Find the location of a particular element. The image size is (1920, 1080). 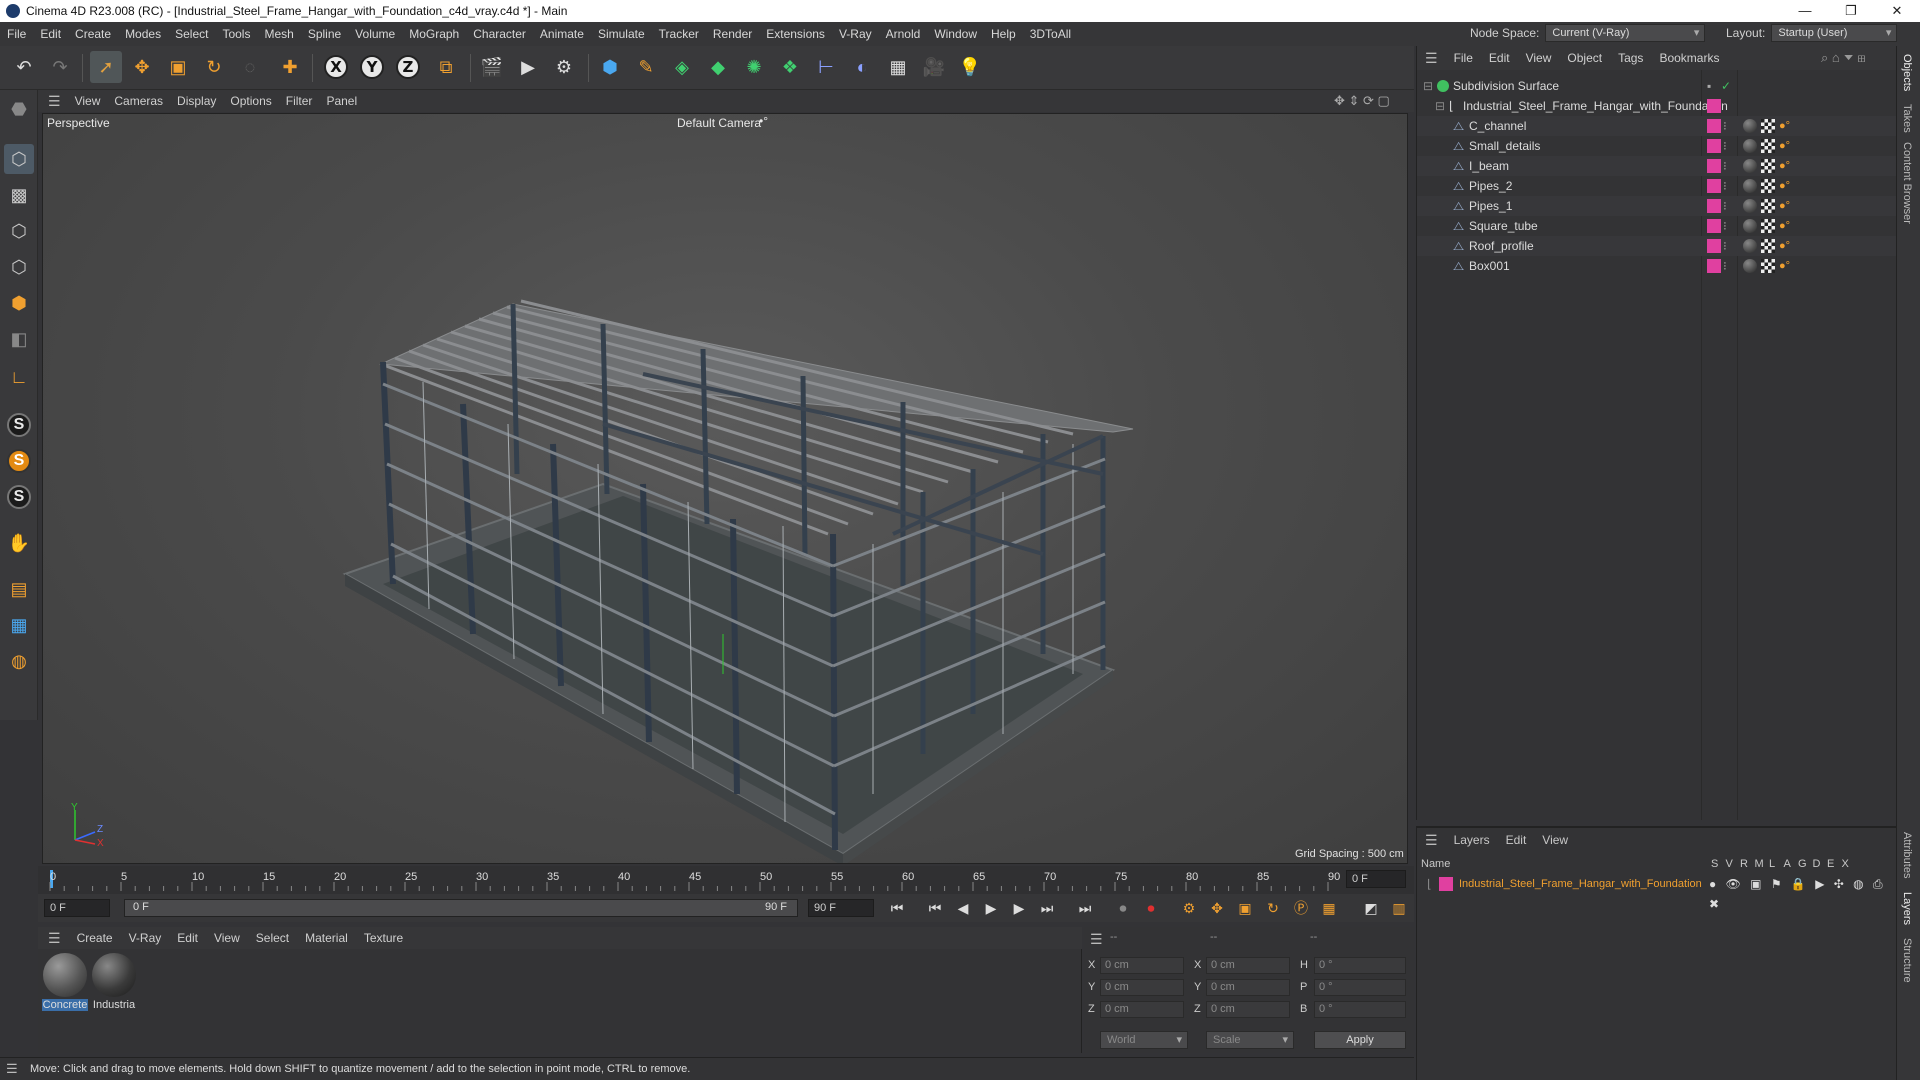

rot-h-field: 0 ° is located at coordinates (1360, 965).